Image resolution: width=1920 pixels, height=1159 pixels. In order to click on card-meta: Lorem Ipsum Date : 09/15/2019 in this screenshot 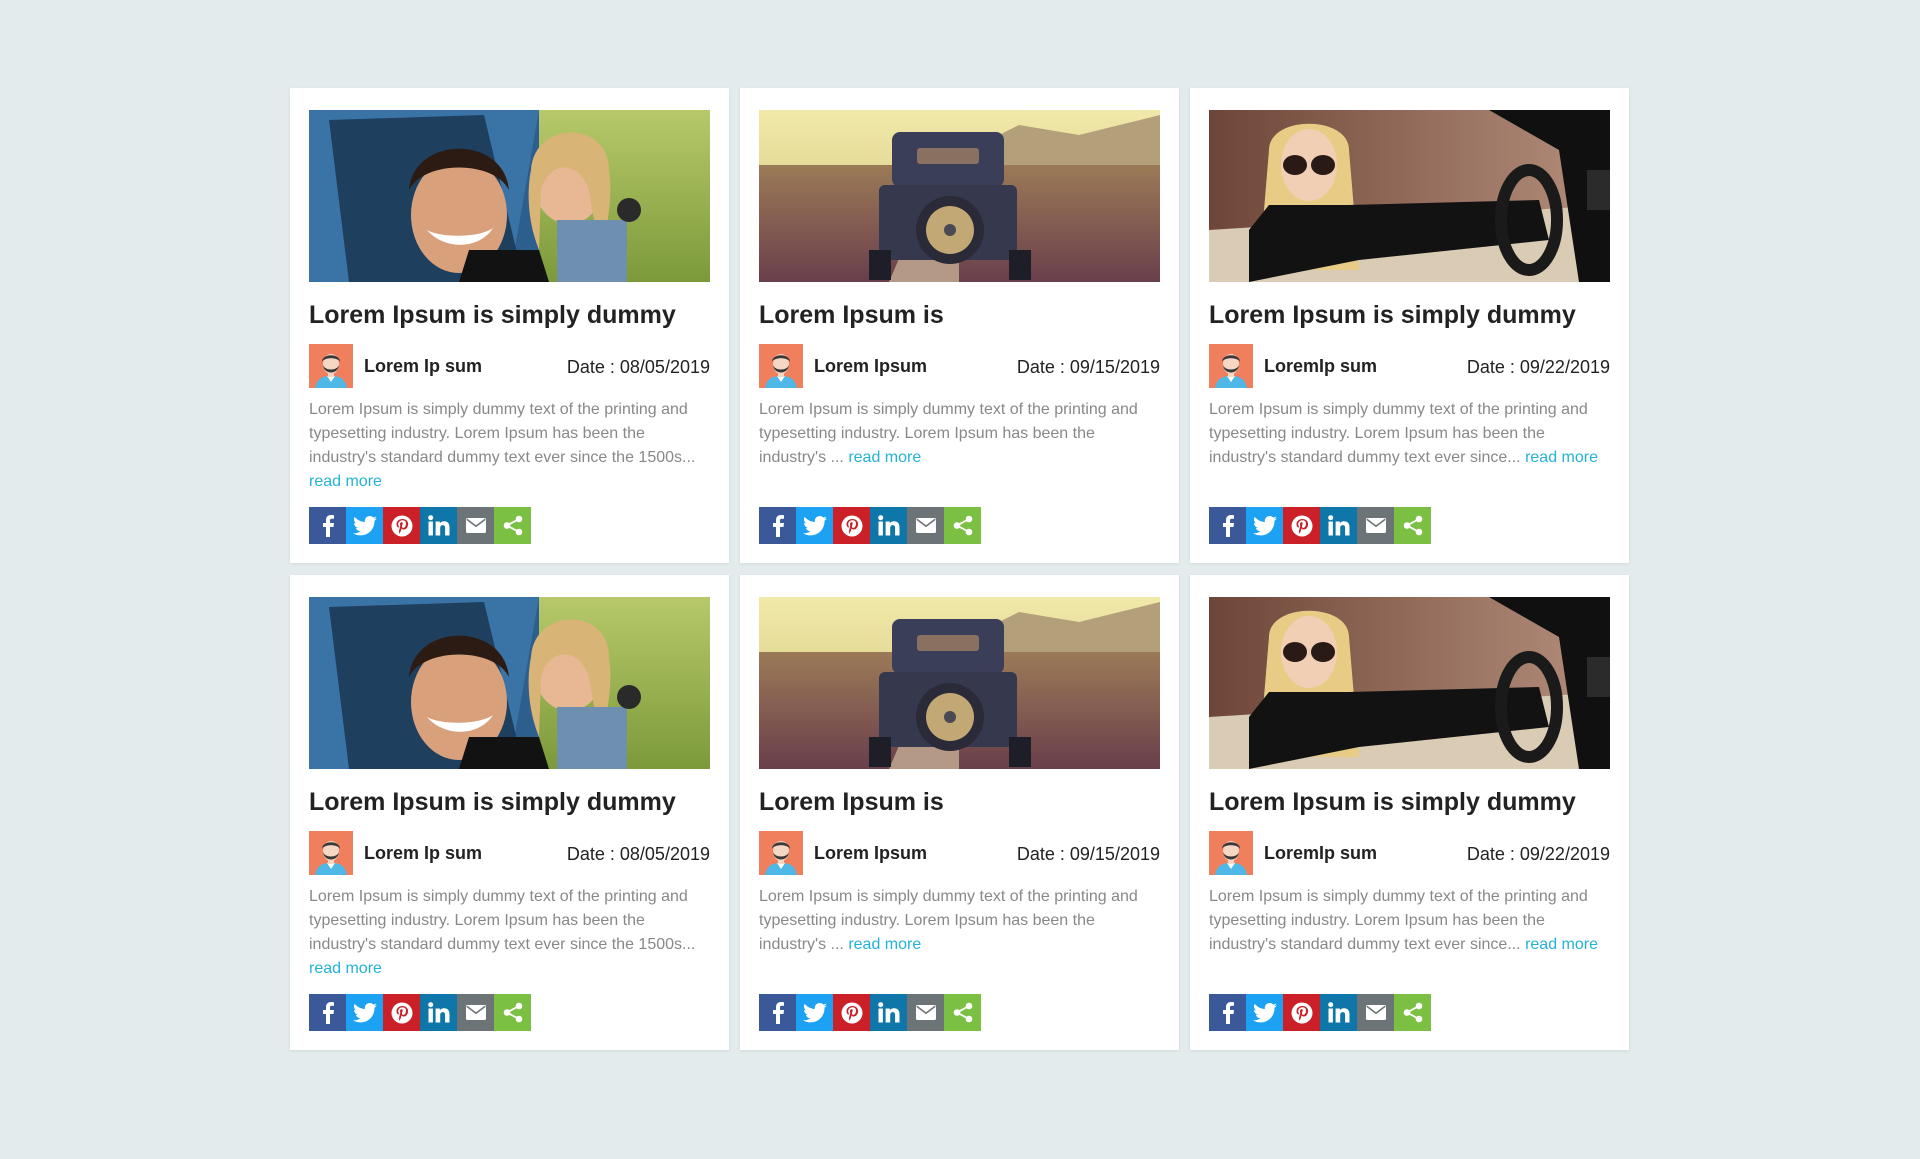, I will do `click(959, 366)`.